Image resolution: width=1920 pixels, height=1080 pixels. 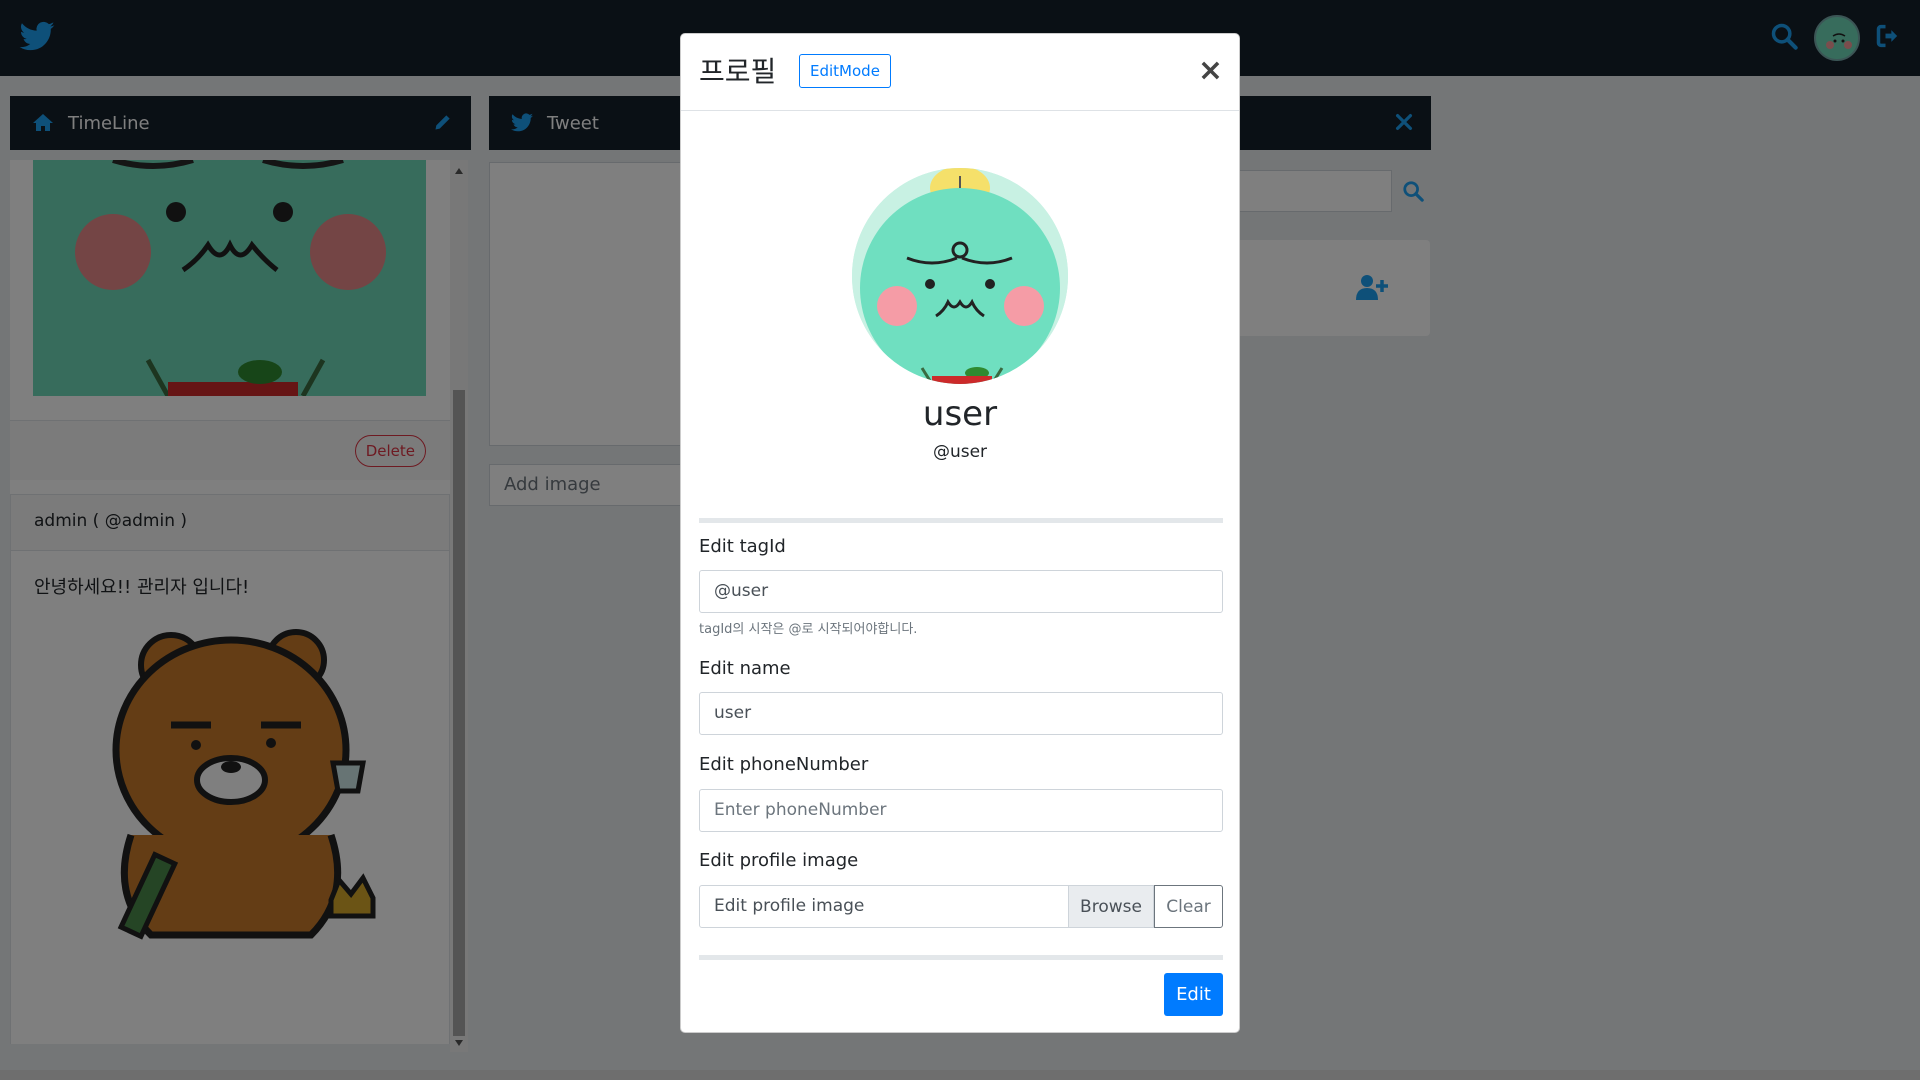 I want to click on name-input: user, so click(x=961, y=713).